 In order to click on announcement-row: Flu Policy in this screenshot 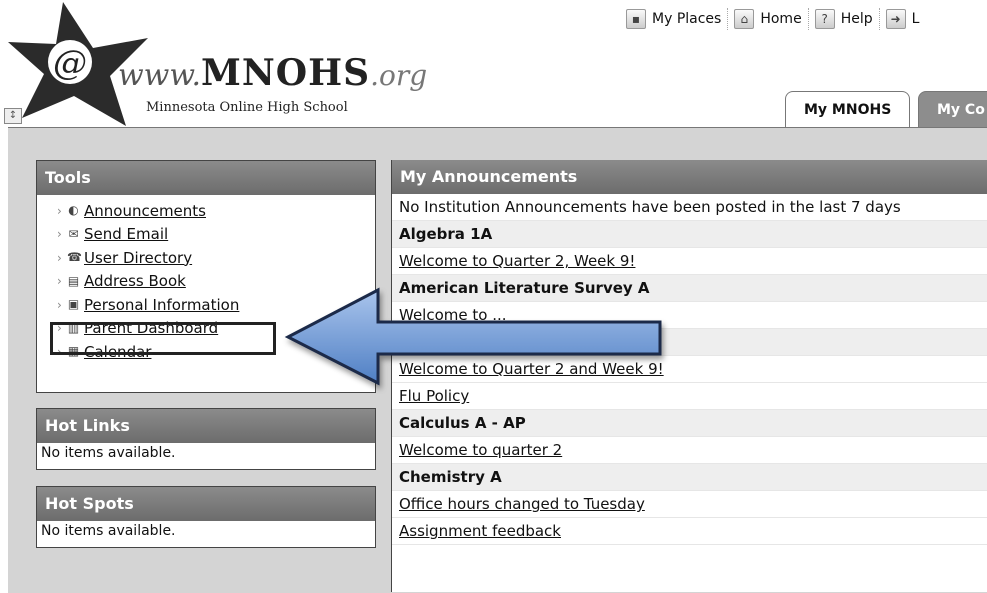, I will do `click(689, 396)`.